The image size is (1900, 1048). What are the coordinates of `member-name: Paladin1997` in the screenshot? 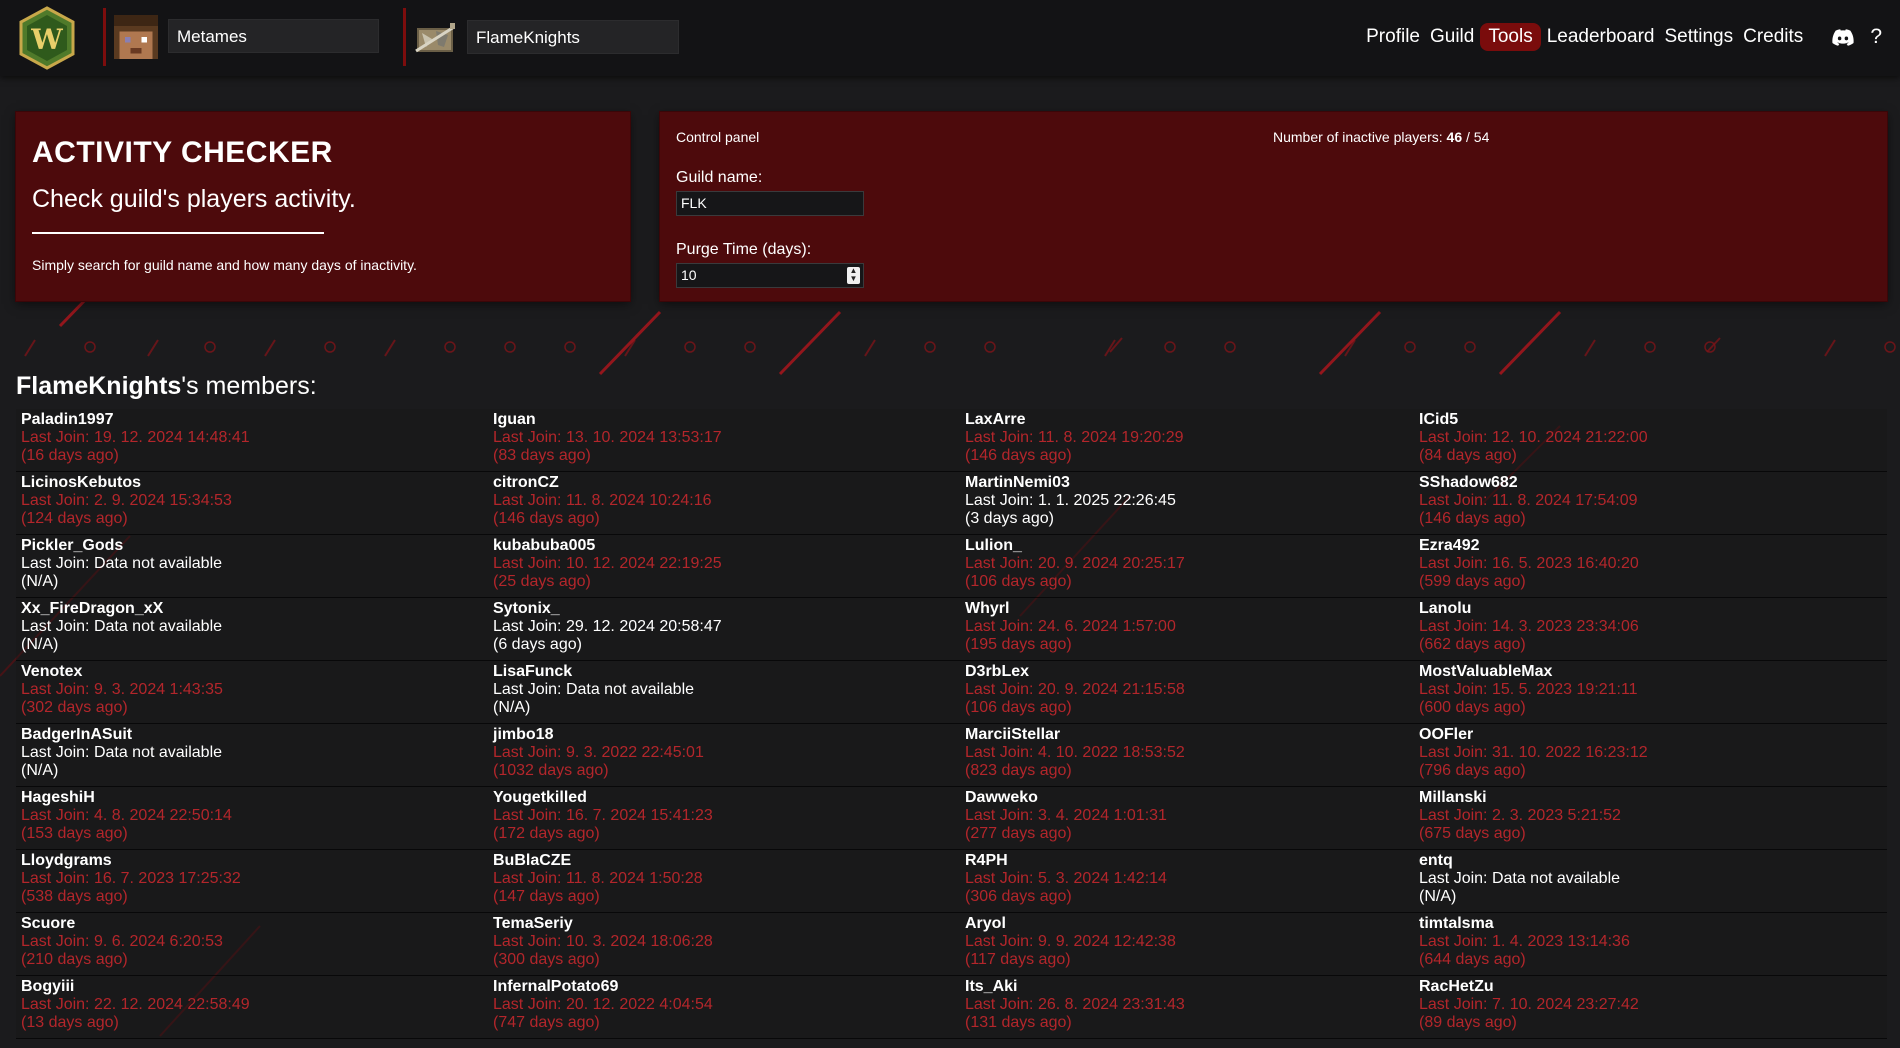 It's located at (254, 420).